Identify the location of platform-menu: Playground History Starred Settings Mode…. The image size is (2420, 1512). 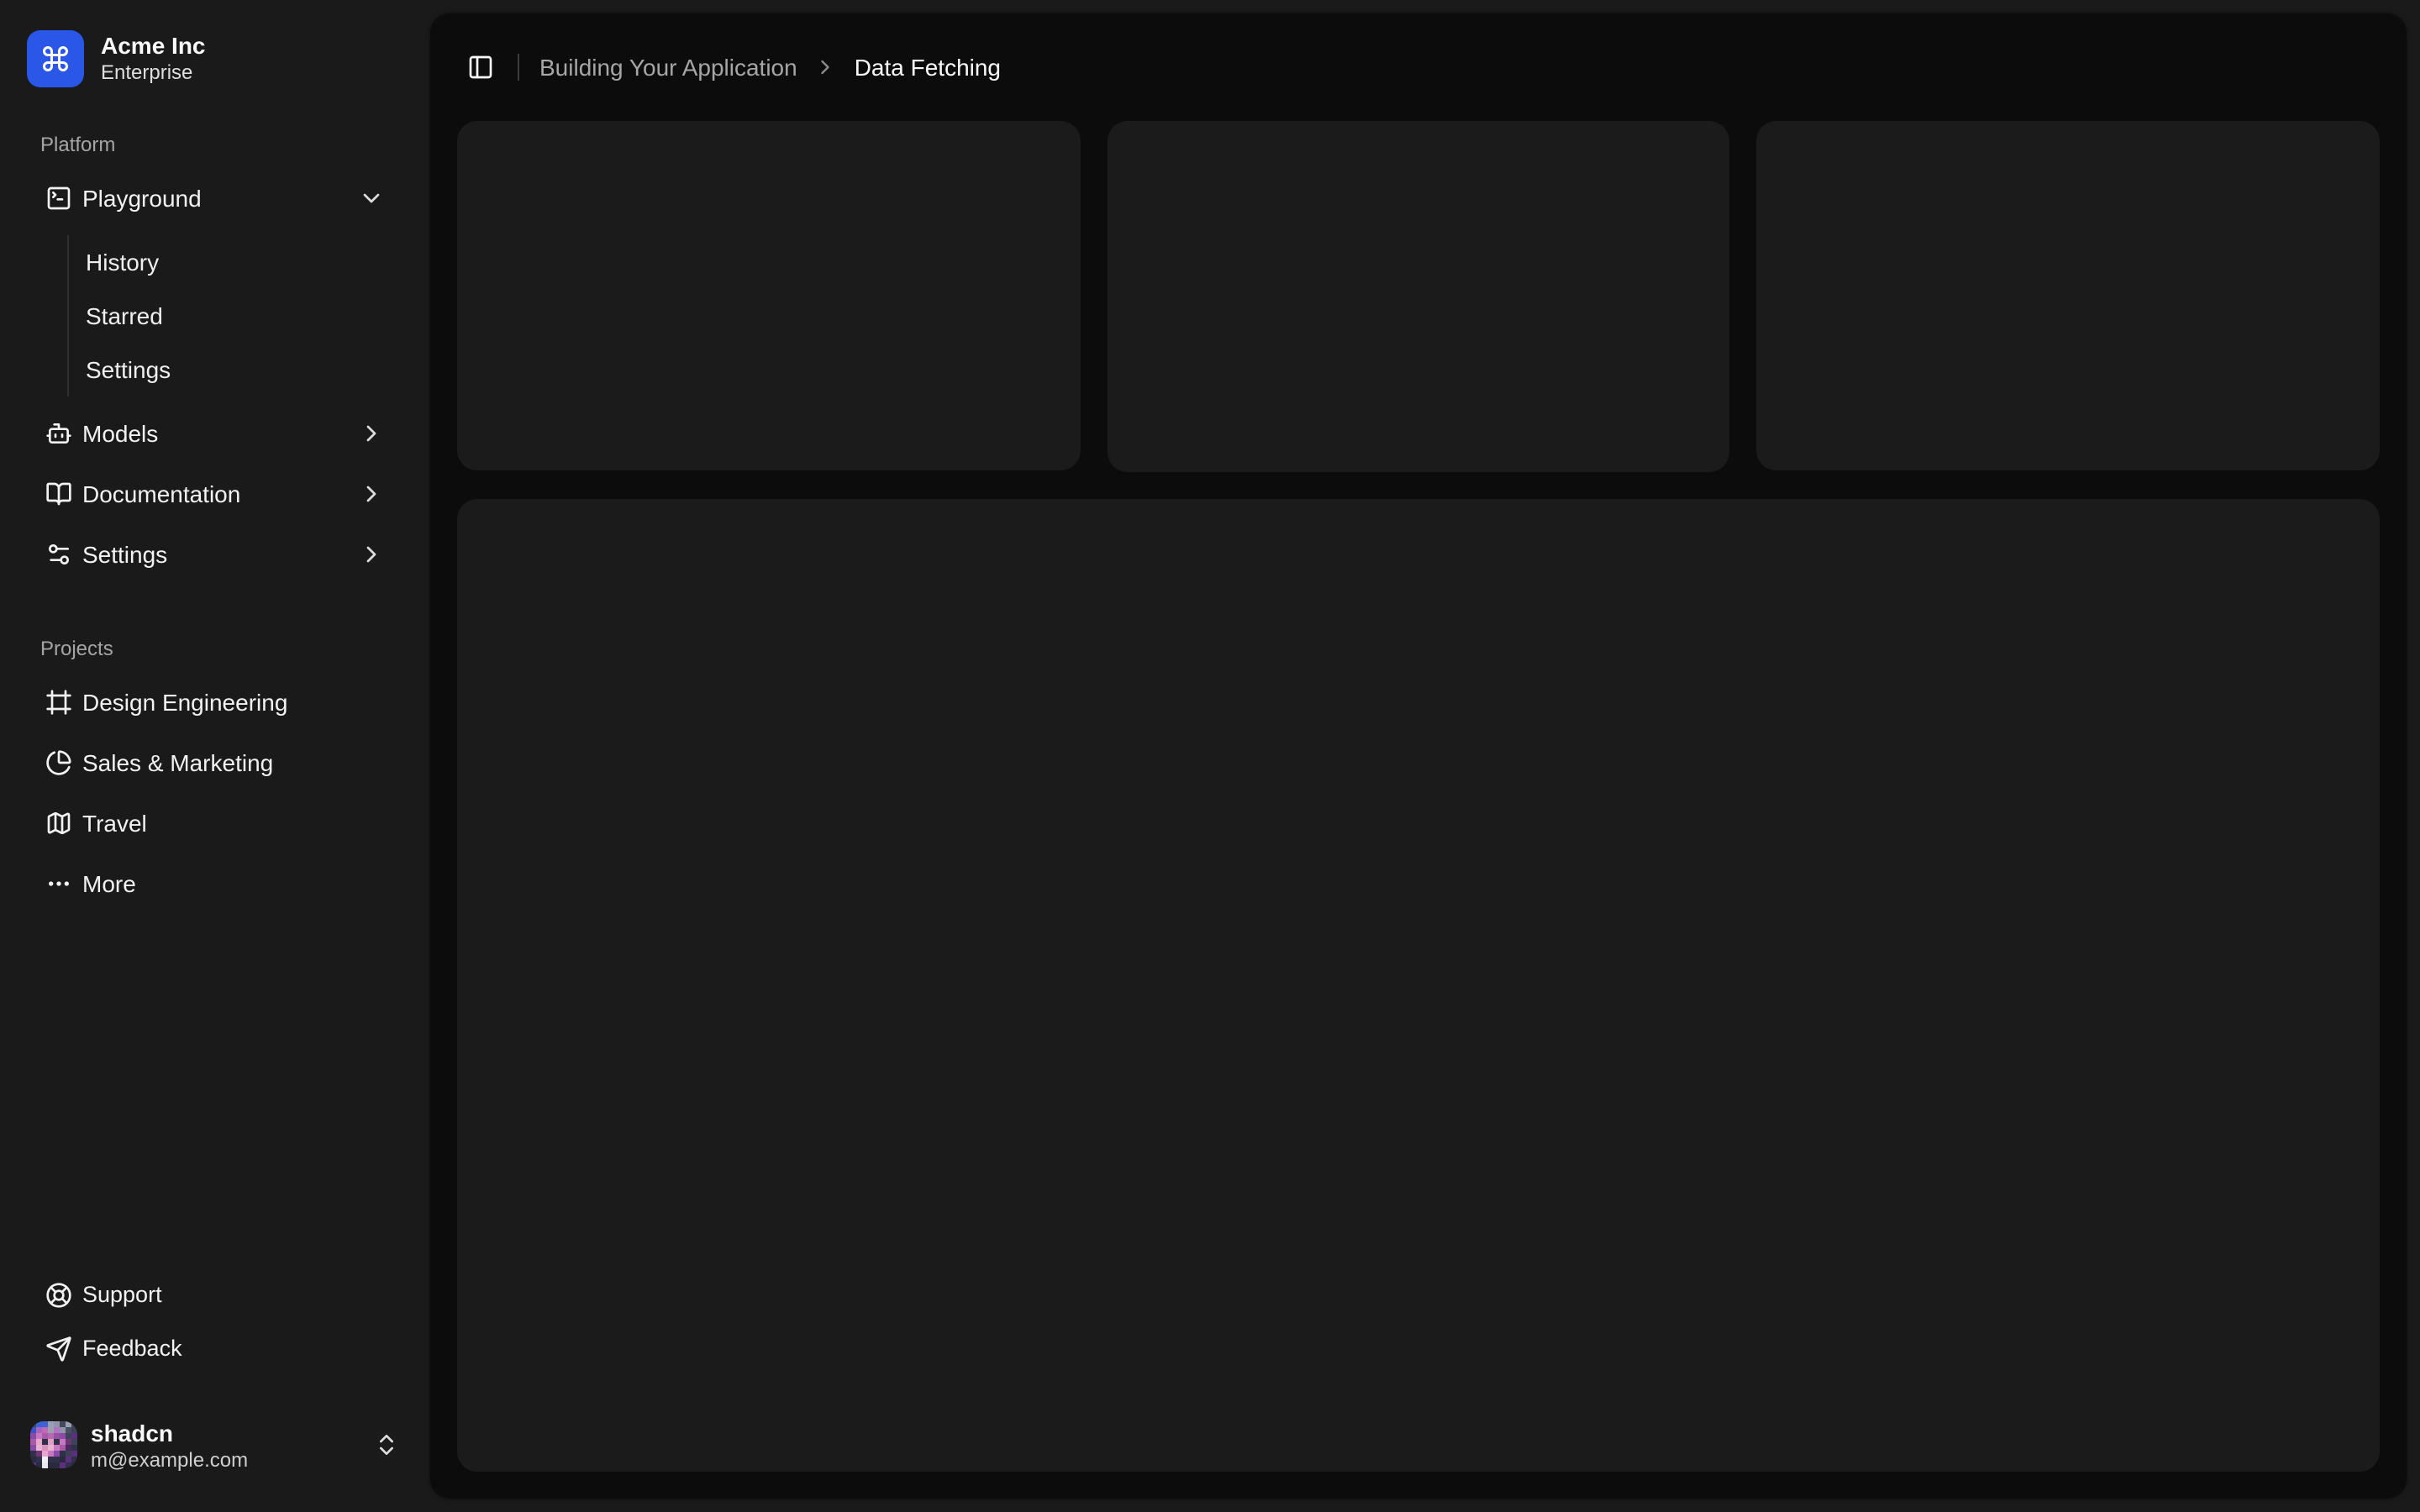
(215, 376).